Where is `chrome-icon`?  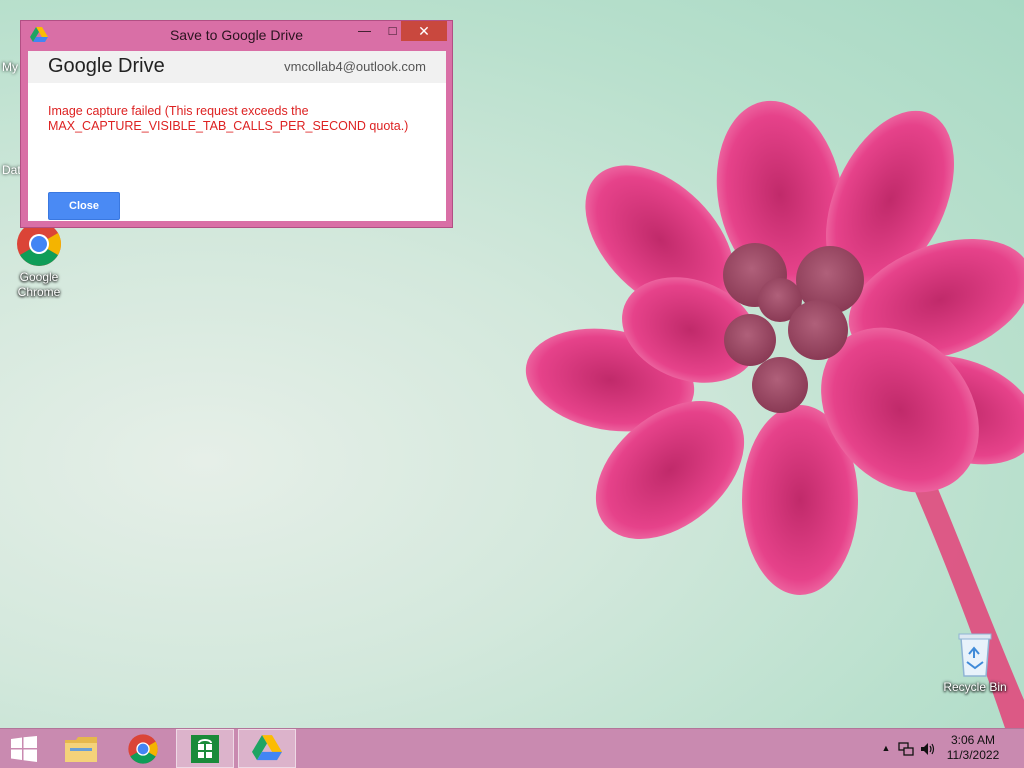 chrome-icon is located at coordinates (143, 749).